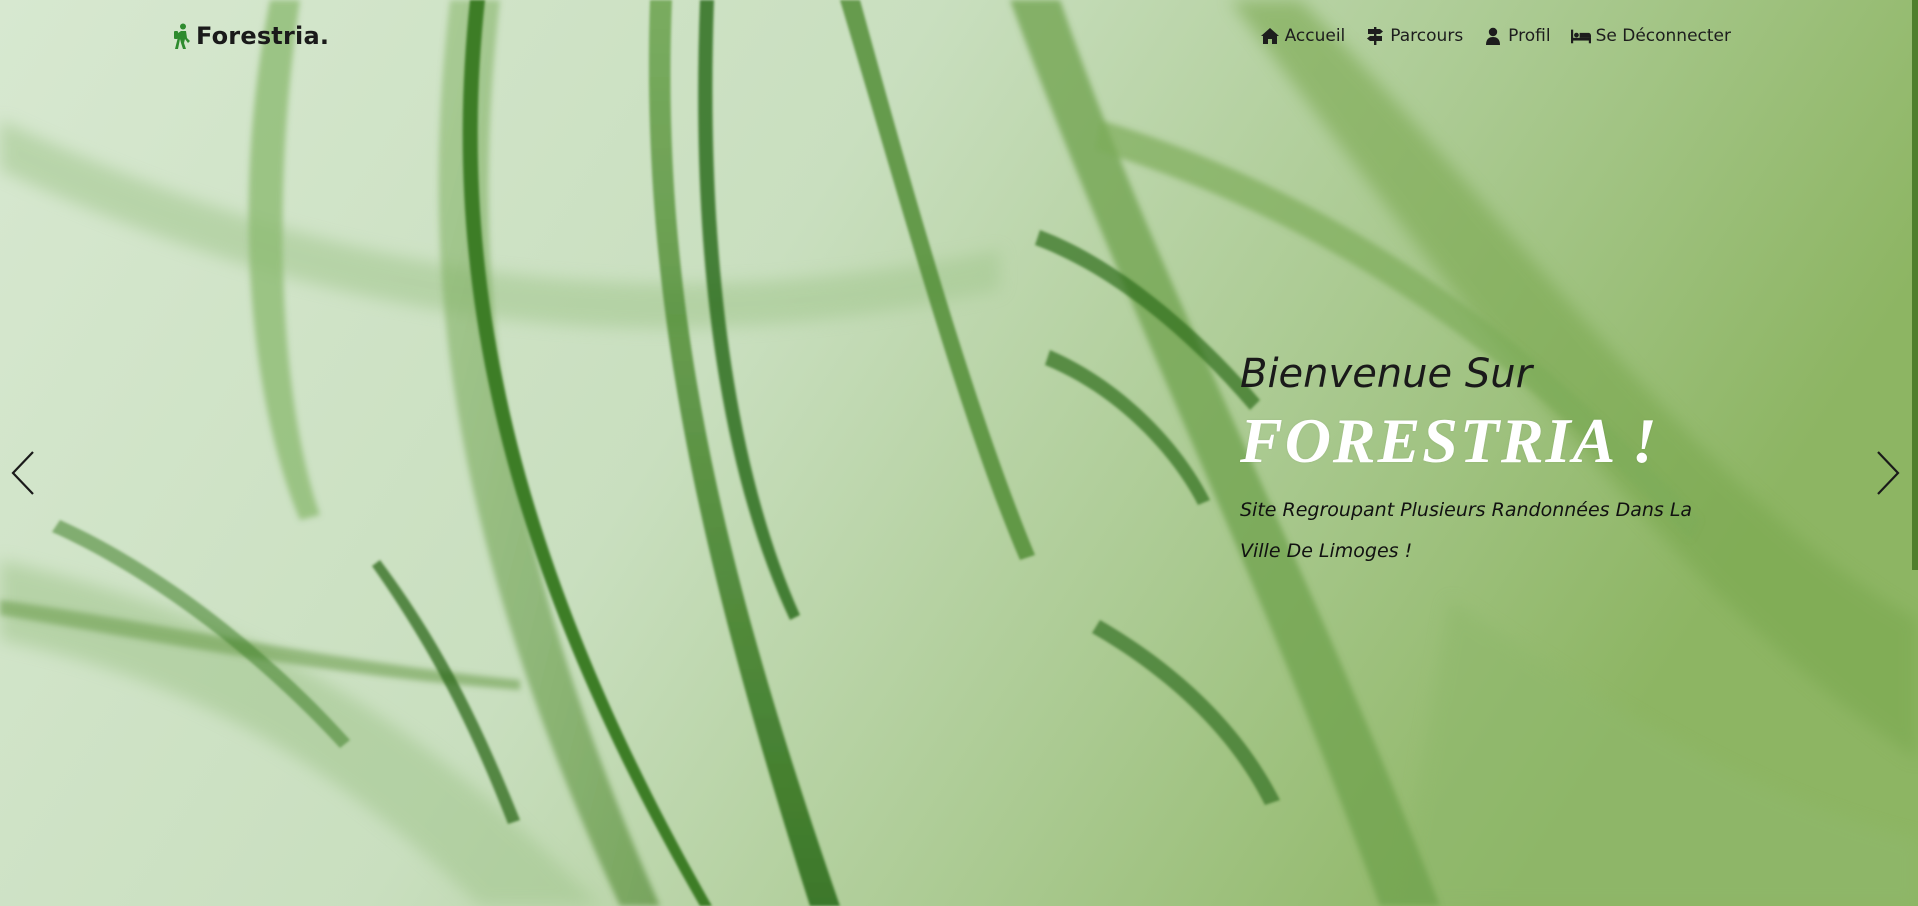 This screenshot has height=906, width=1918. I want to click on home-icon, so click(1269, 36).